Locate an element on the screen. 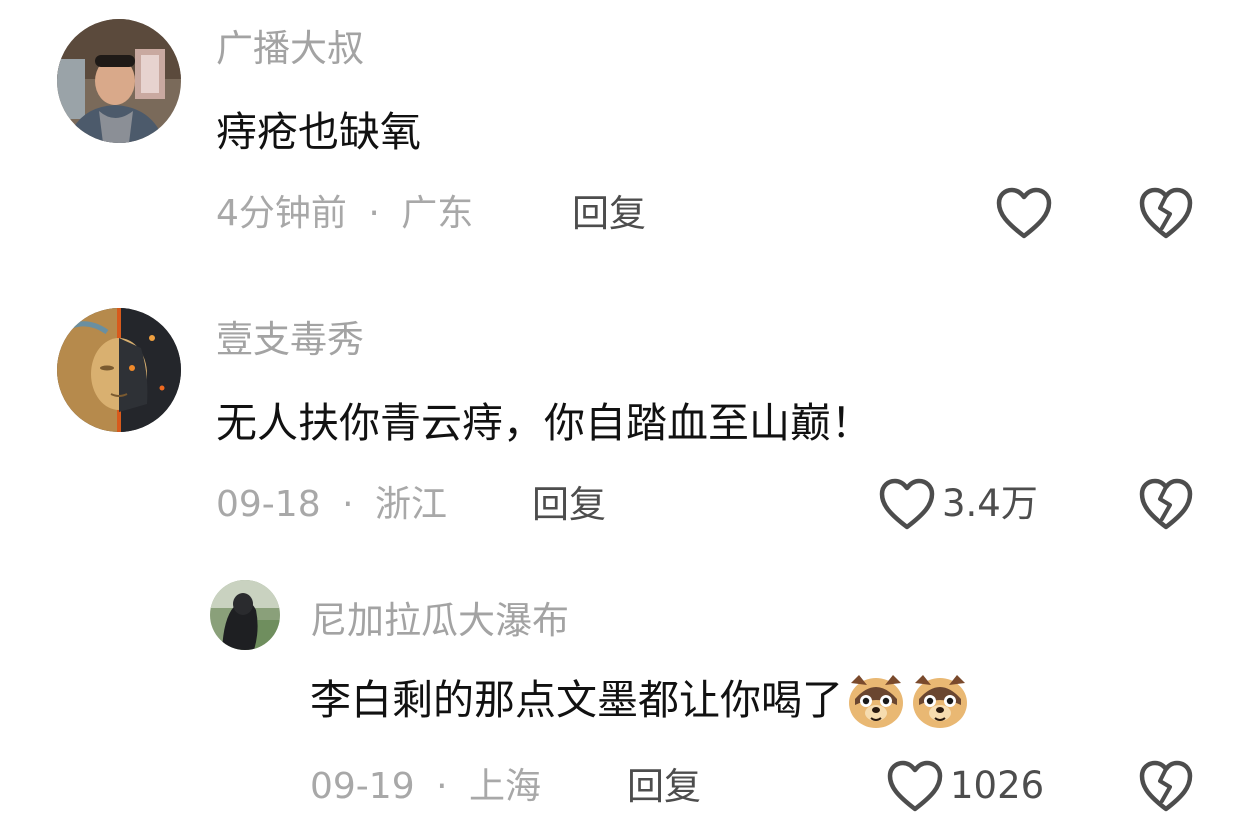  like-count: 1026 is located at coordinates (997, 785).